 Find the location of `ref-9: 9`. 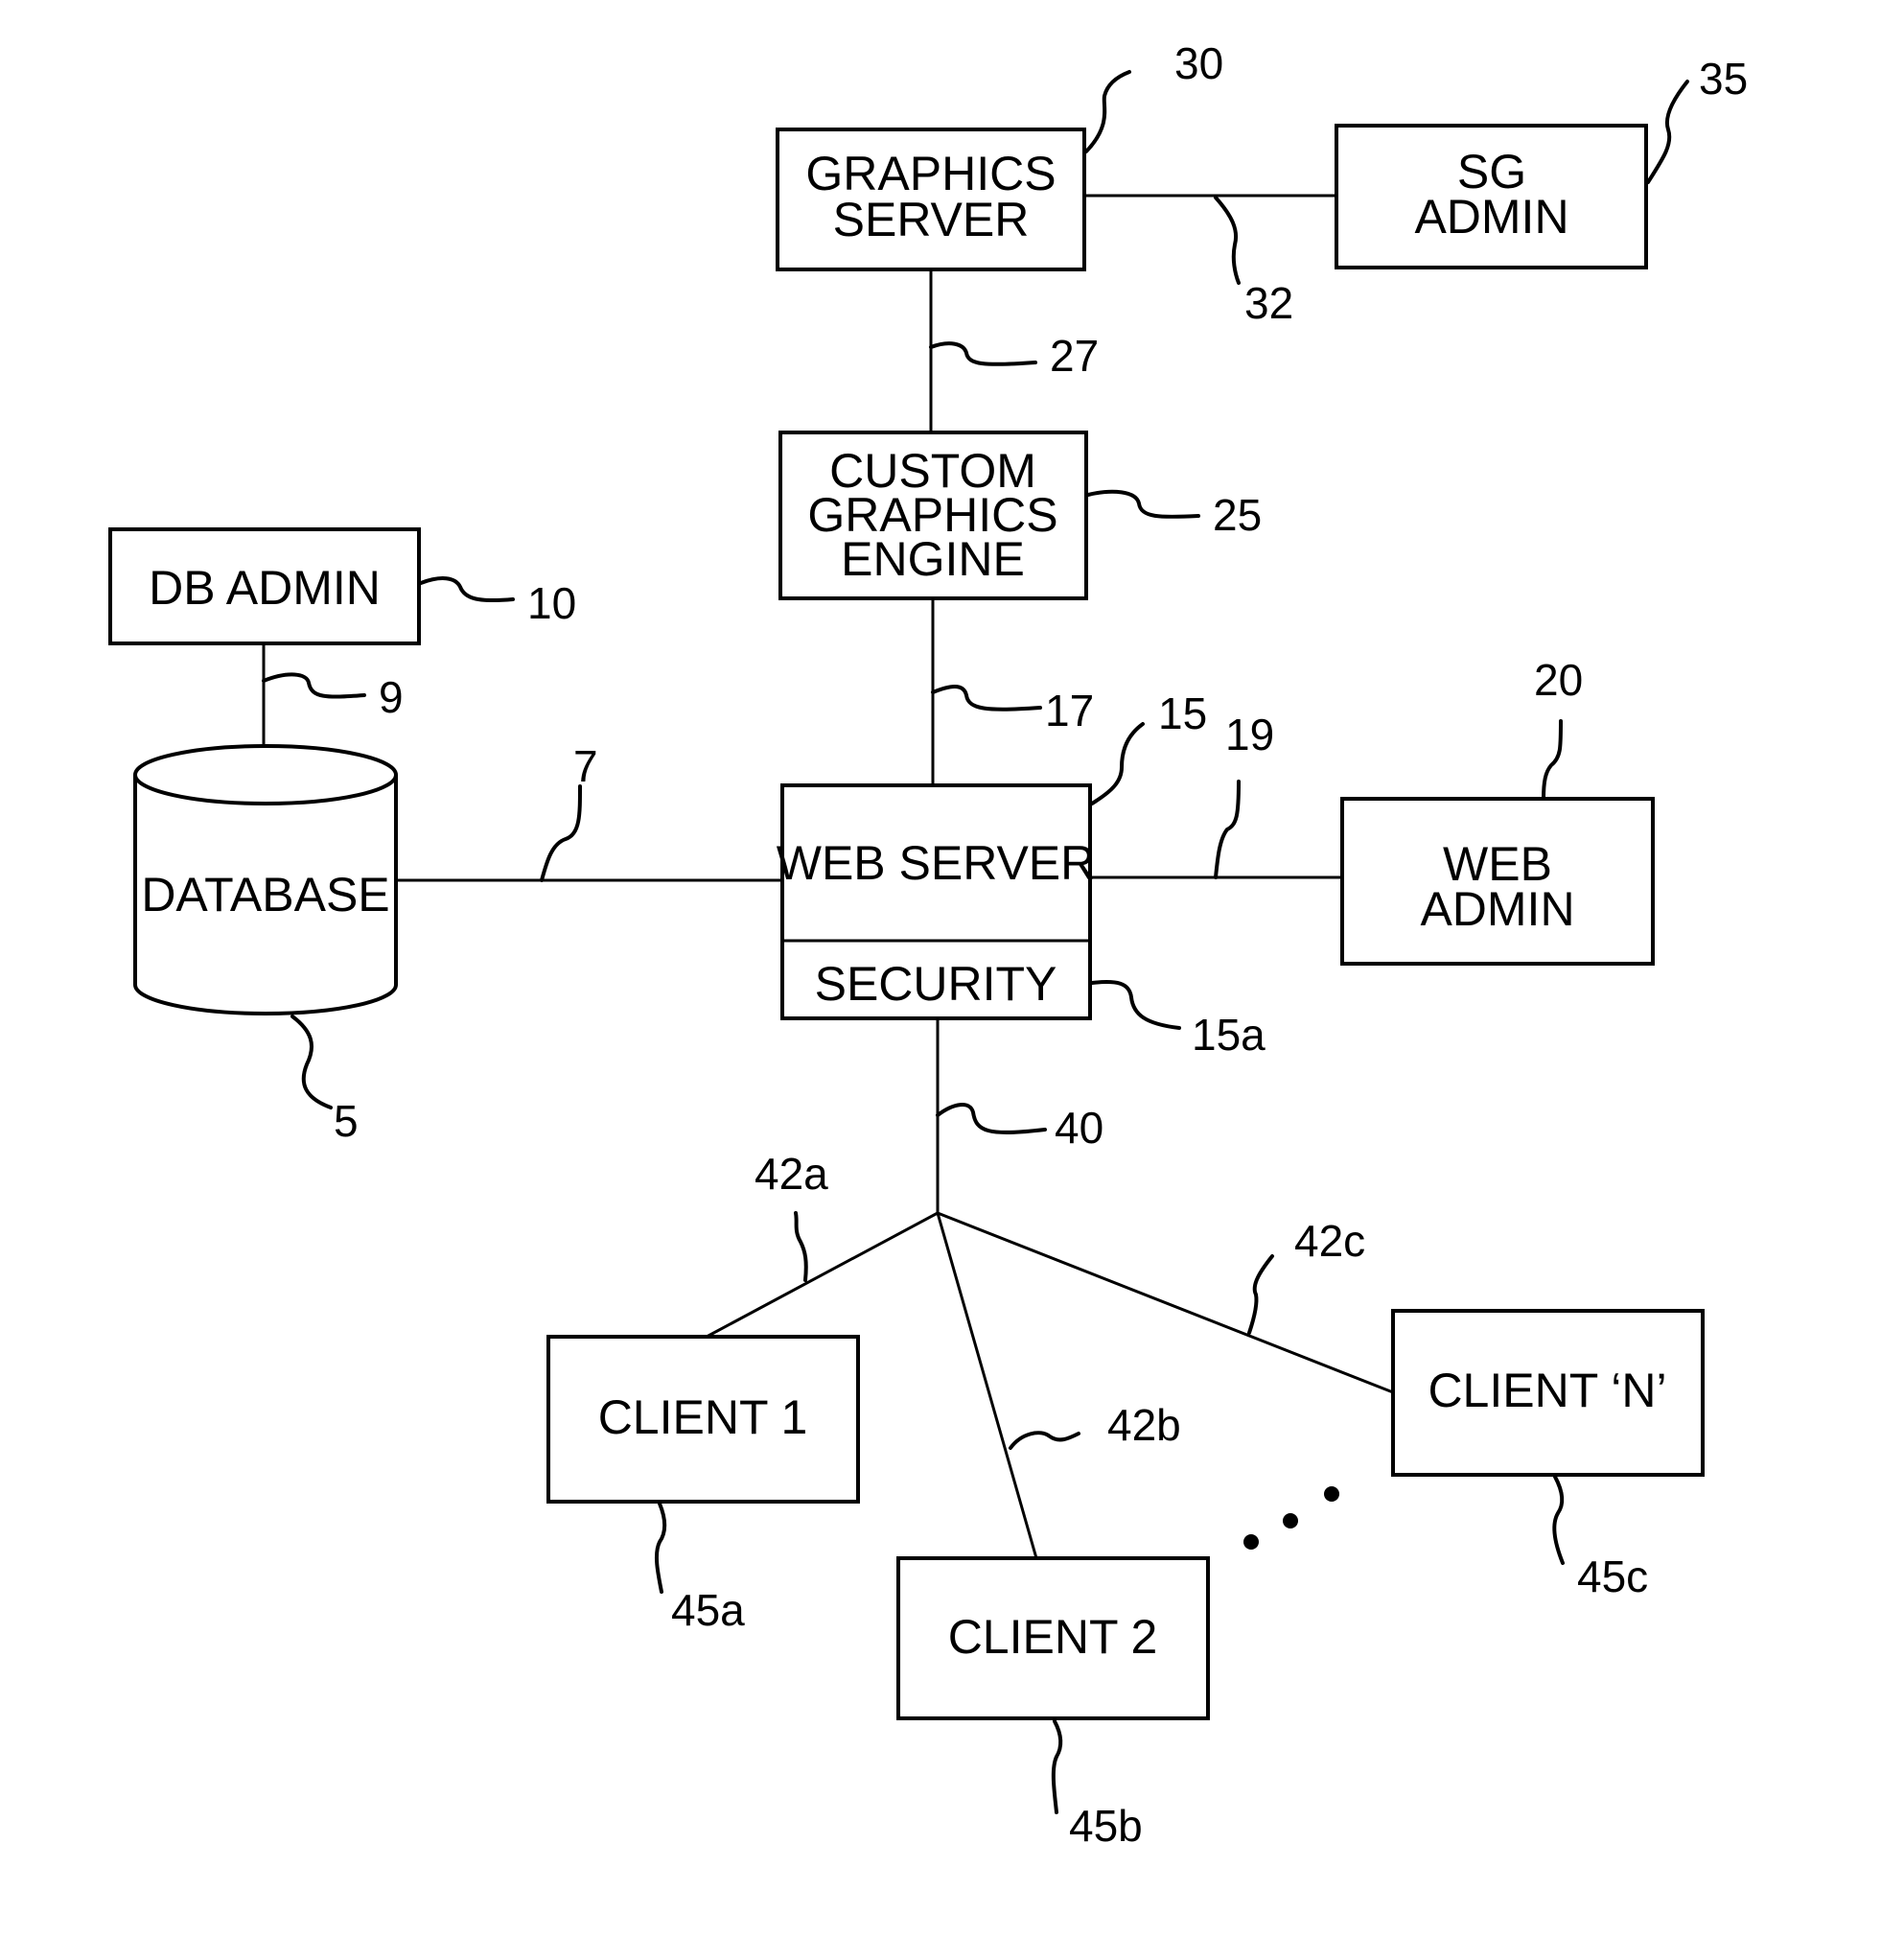

ref-9: 9 is located at coordinates (391, 697).